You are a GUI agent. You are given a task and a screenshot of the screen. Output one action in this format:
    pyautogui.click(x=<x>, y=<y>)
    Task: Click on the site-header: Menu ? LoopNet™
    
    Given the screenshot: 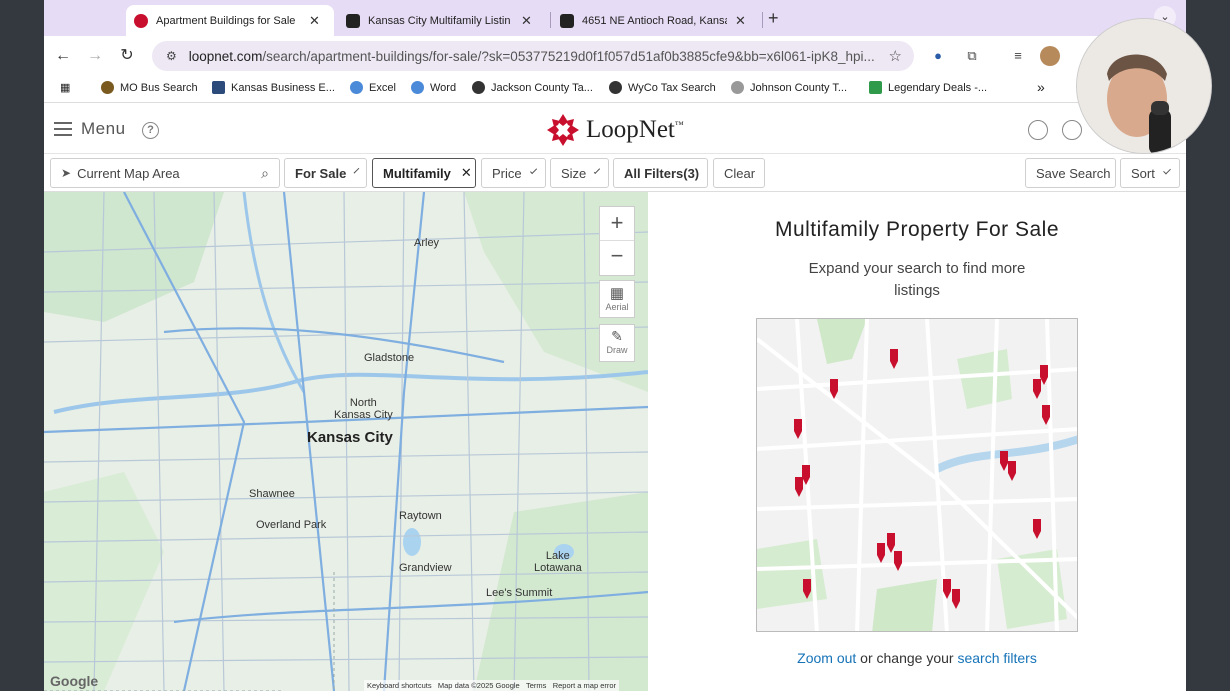 What is the action you would take?
    pyautogui.click(x=615, y=129)
    